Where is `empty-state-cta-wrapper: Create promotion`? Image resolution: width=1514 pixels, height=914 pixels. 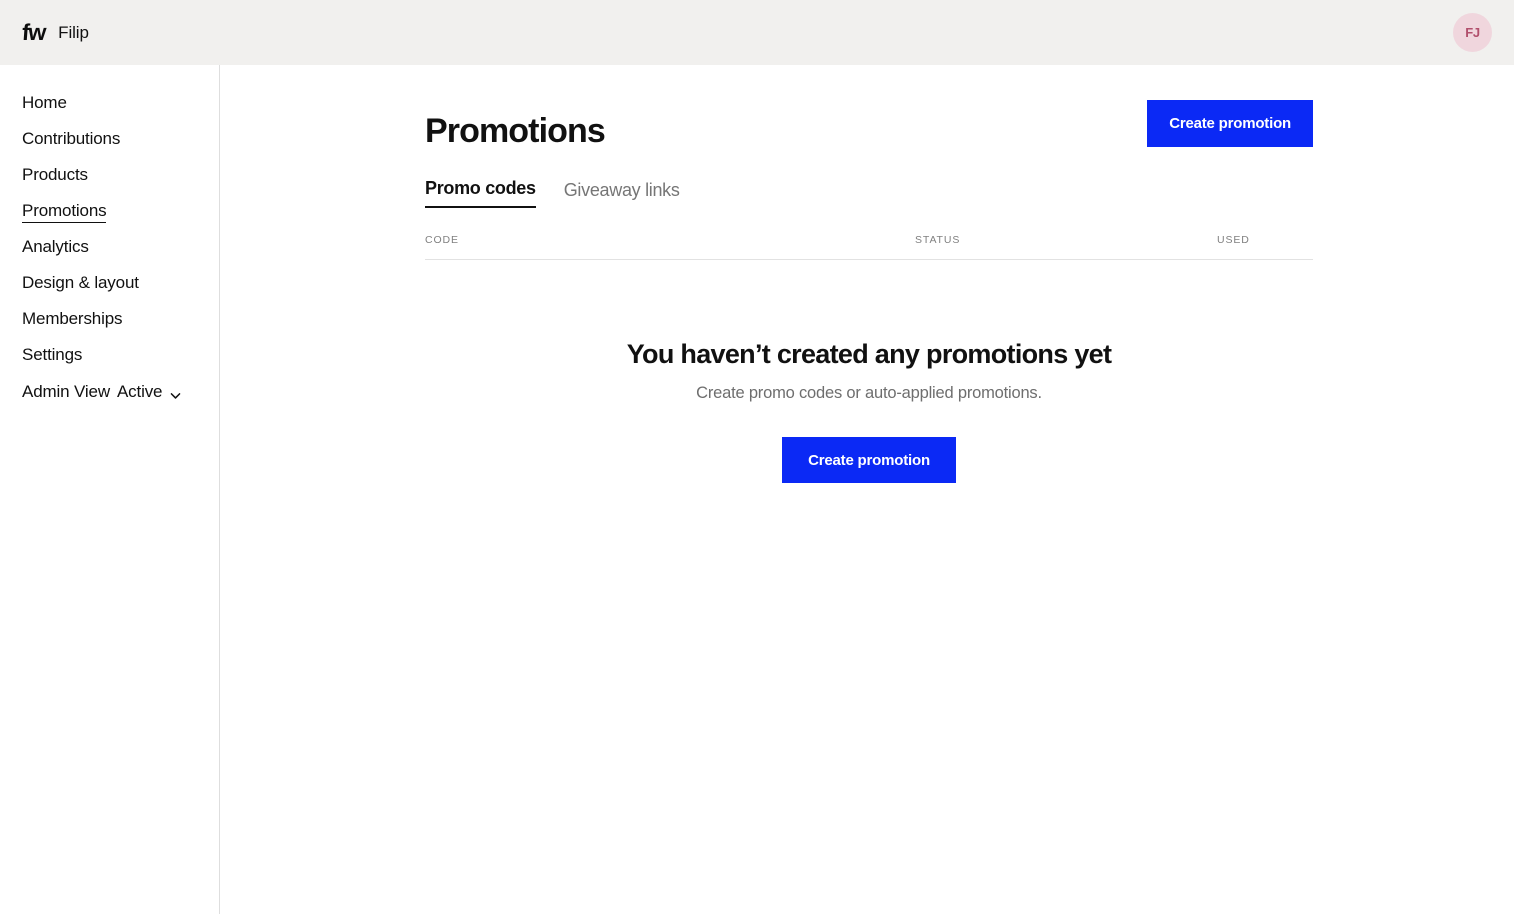 empty-state-cta-wrapper: Create promotion is located at coordinates (869, 460).